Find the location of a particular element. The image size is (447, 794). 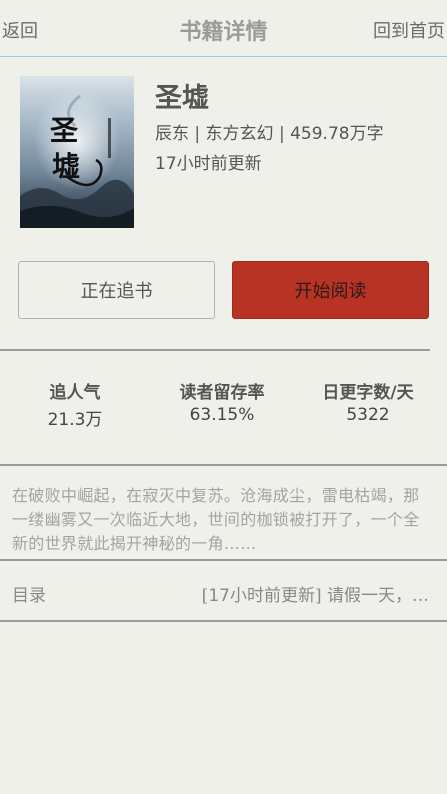

last-updated: 17小时前更新 is located at coordinates (208, 161).